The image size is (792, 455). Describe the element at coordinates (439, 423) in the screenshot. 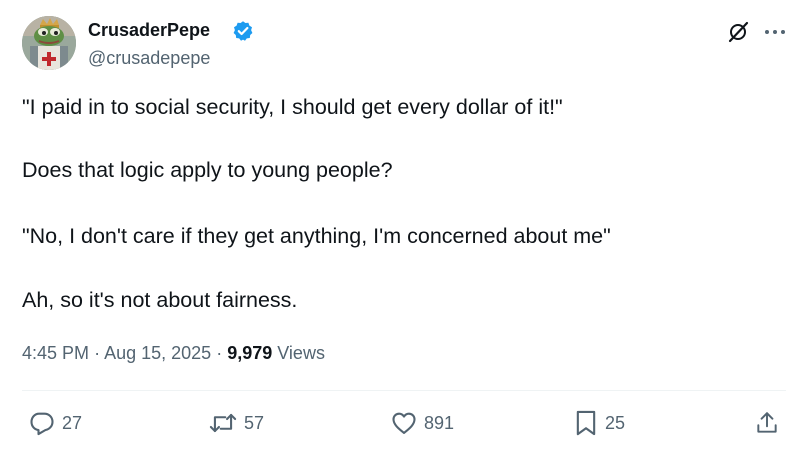

I see `like-count: 891` at that location.